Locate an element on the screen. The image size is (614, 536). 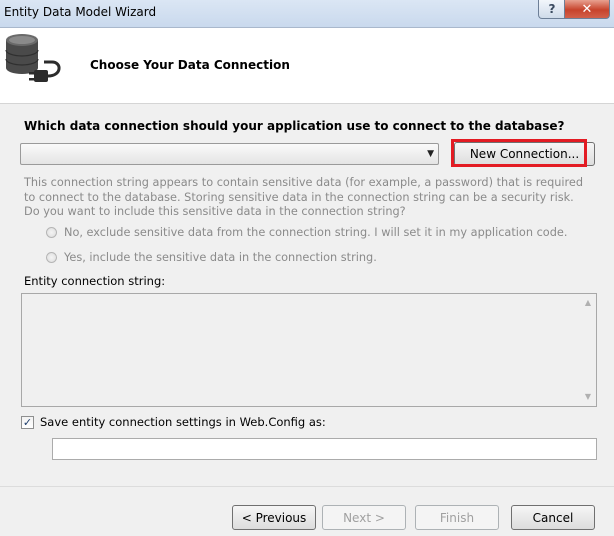
previous-label: < Previous is located at coordinates (274, 517).